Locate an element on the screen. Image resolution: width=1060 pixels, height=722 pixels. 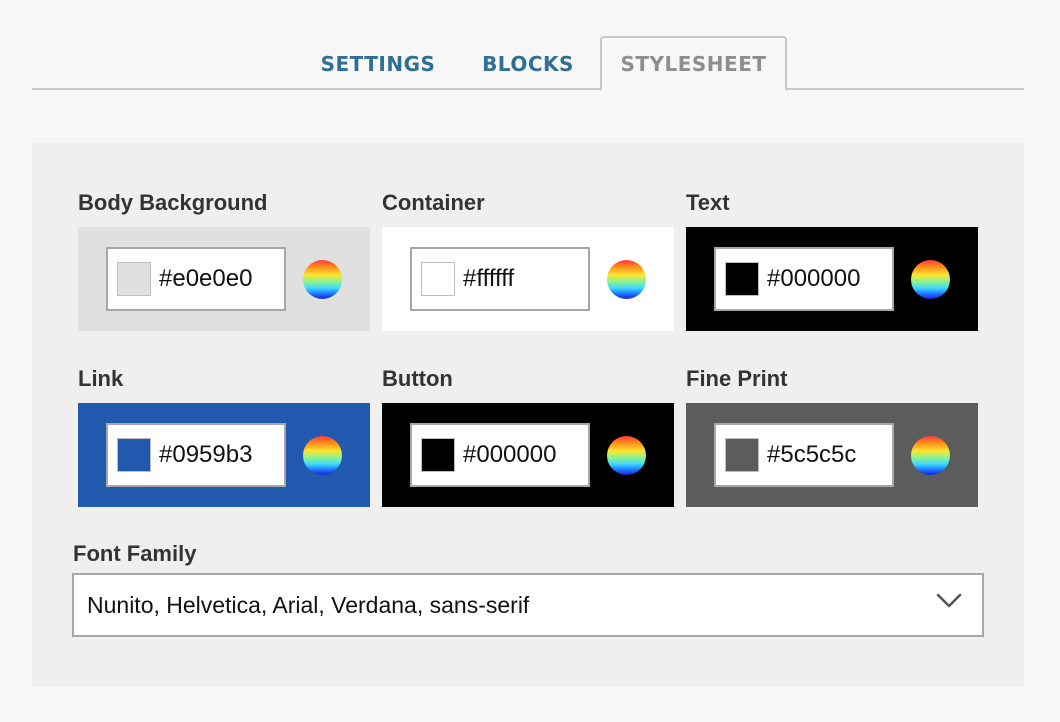
hex-value: #5c5c5c is located at coordinates (812, 454).